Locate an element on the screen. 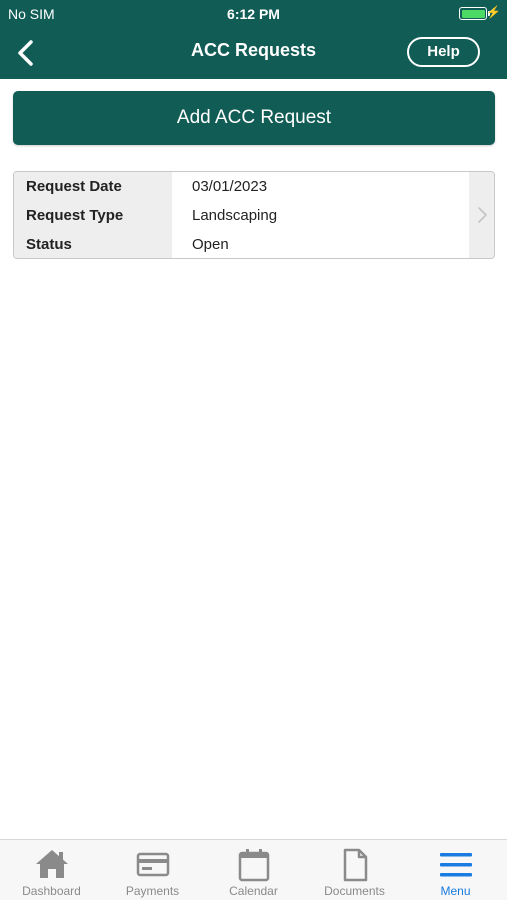 Image resolution: width=507 pixels, height=900 pixels. battery-icon is located at coordinates (474, 13).